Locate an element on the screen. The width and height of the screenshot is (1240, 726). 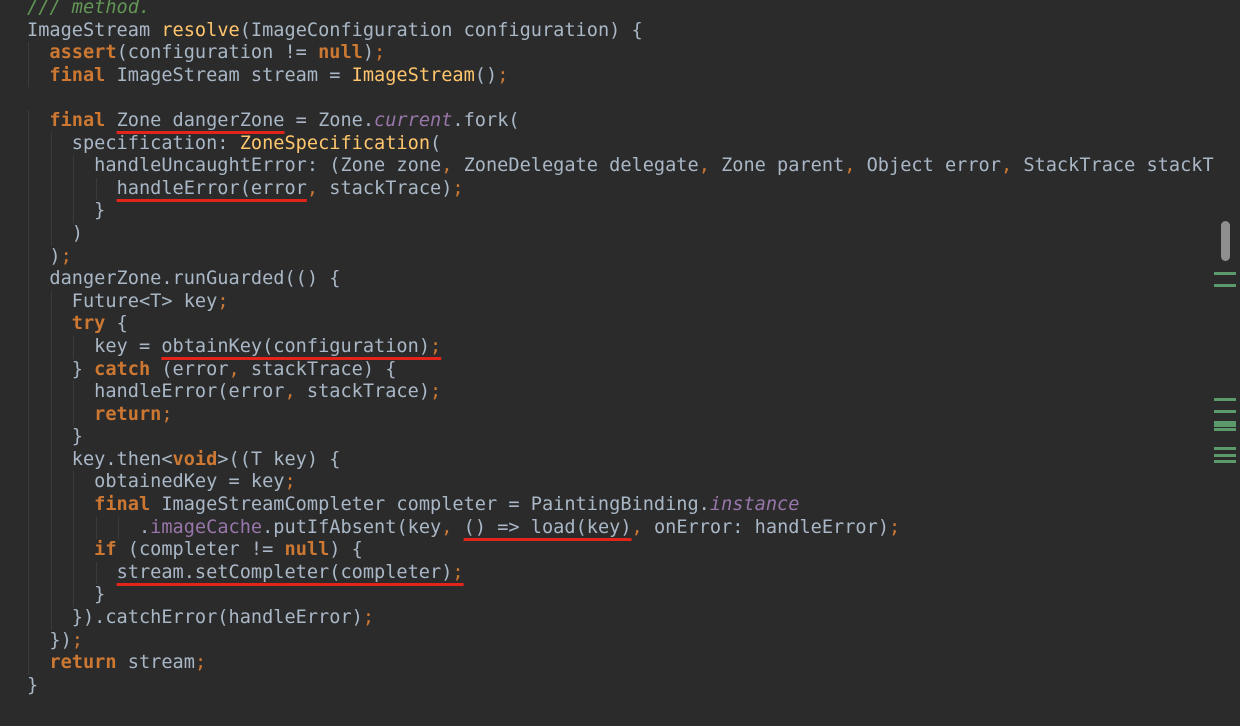
code-line is located at coordinates (620, 98).